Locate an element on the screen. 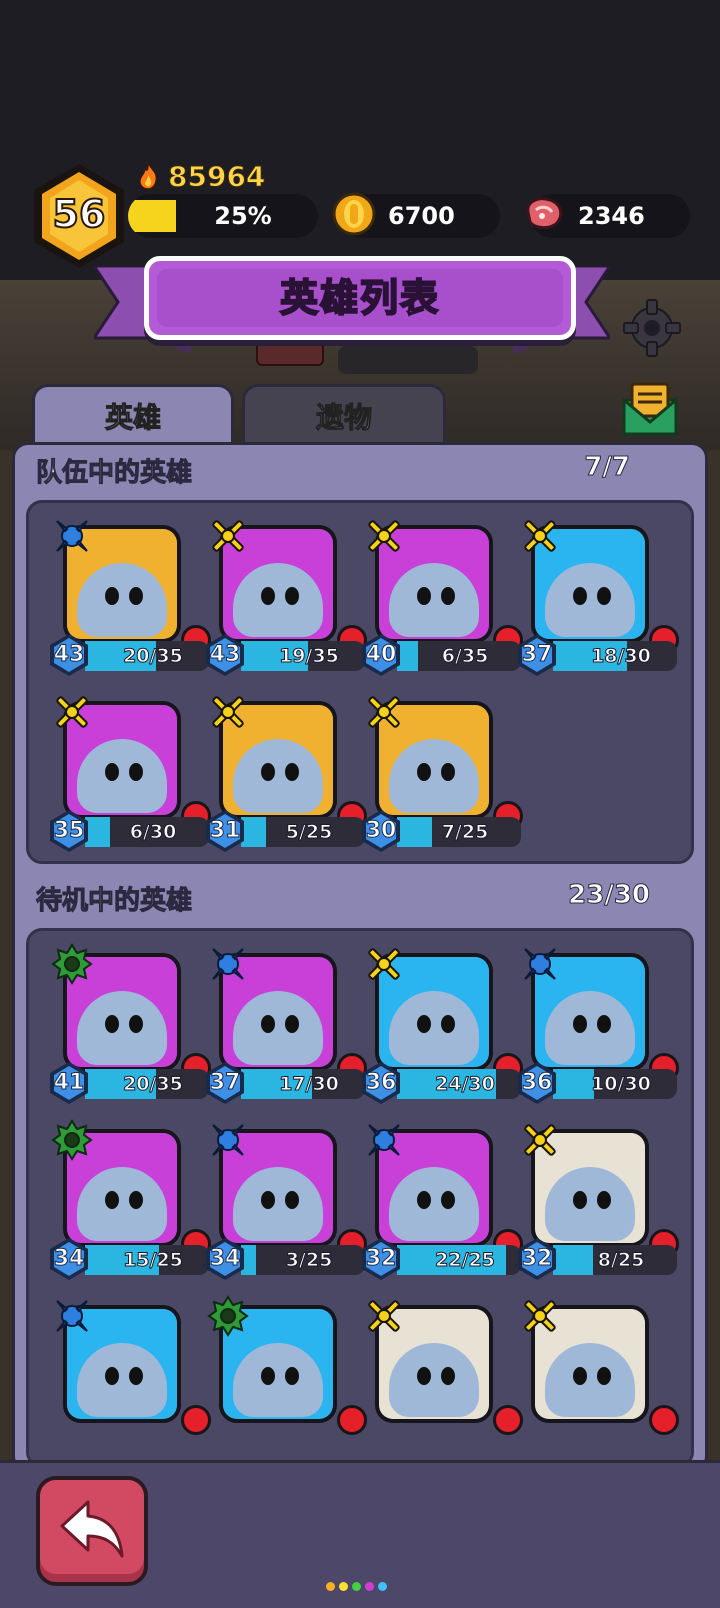 This screenshot has height=1608, width=720. fragment-progress-bar: 7/25 is located at coordinates (459, 832).